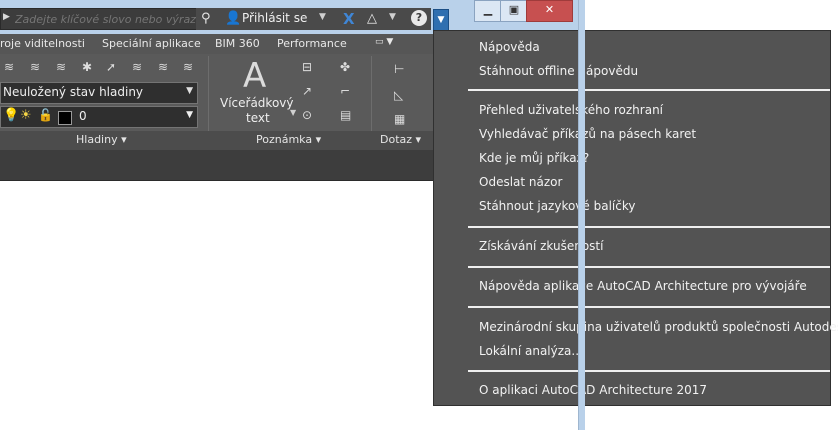  What do you see at coordinates (312, 43) in the screenshot?
I see `tab-performance: Performance` at bounding box center [312, 43].